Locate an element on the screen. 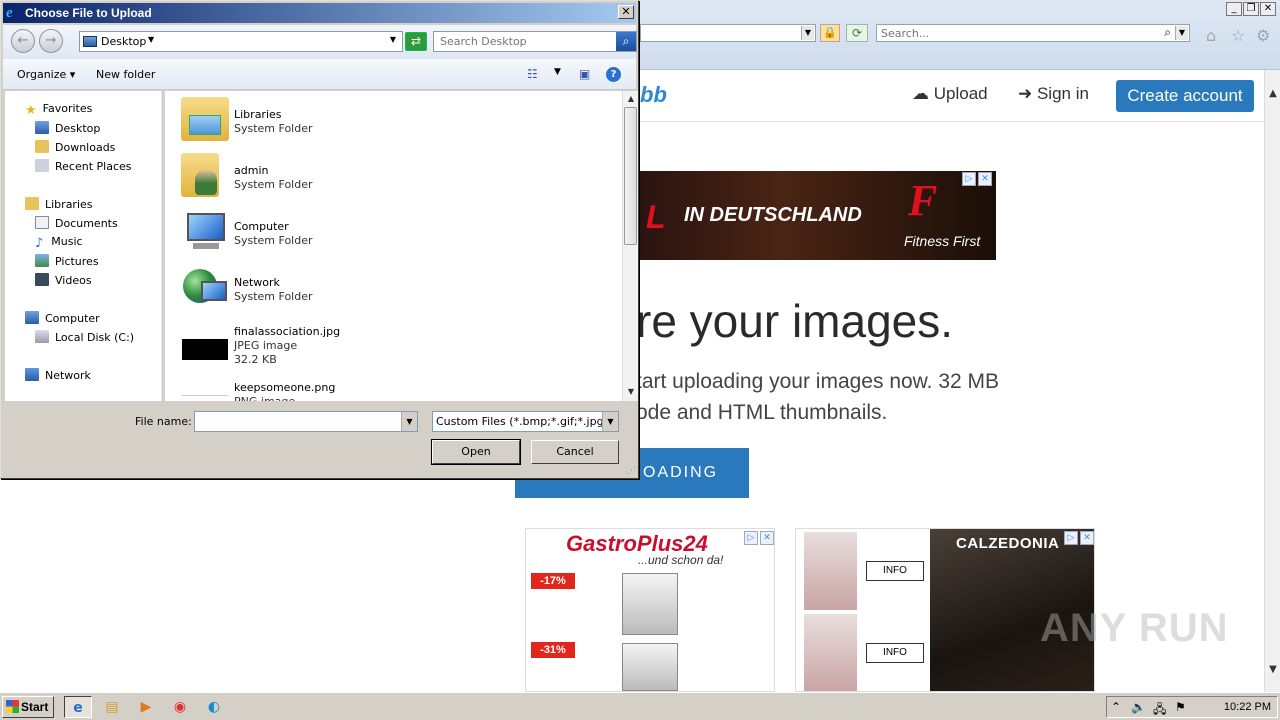  media-player-taskbar-icon: ▶ is located at coordinates (146, 707).